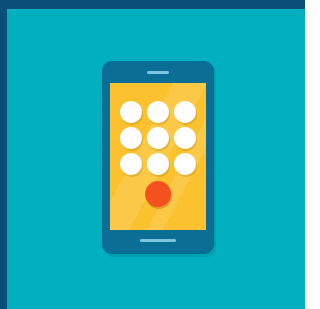  I want to click on home-bar, so click(158, 240).